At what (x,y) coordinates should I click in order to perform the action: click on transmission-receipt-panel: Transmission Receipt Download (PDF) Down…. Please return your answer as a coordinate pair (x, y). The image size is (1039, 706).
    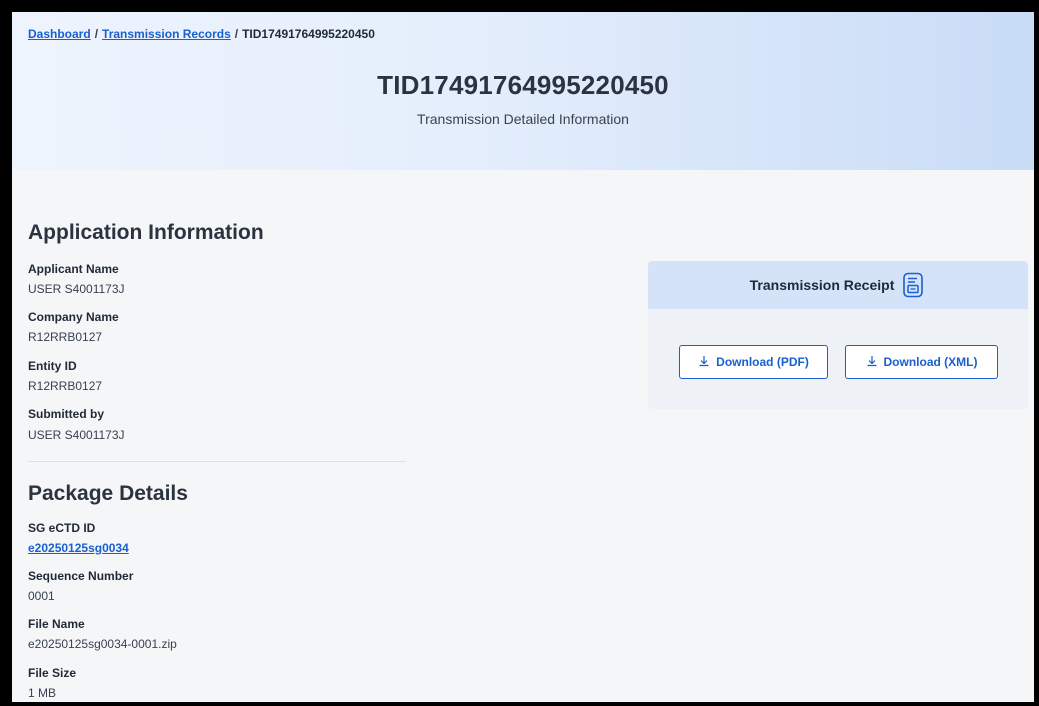
    Looking at the image, I should click on (838, 335).